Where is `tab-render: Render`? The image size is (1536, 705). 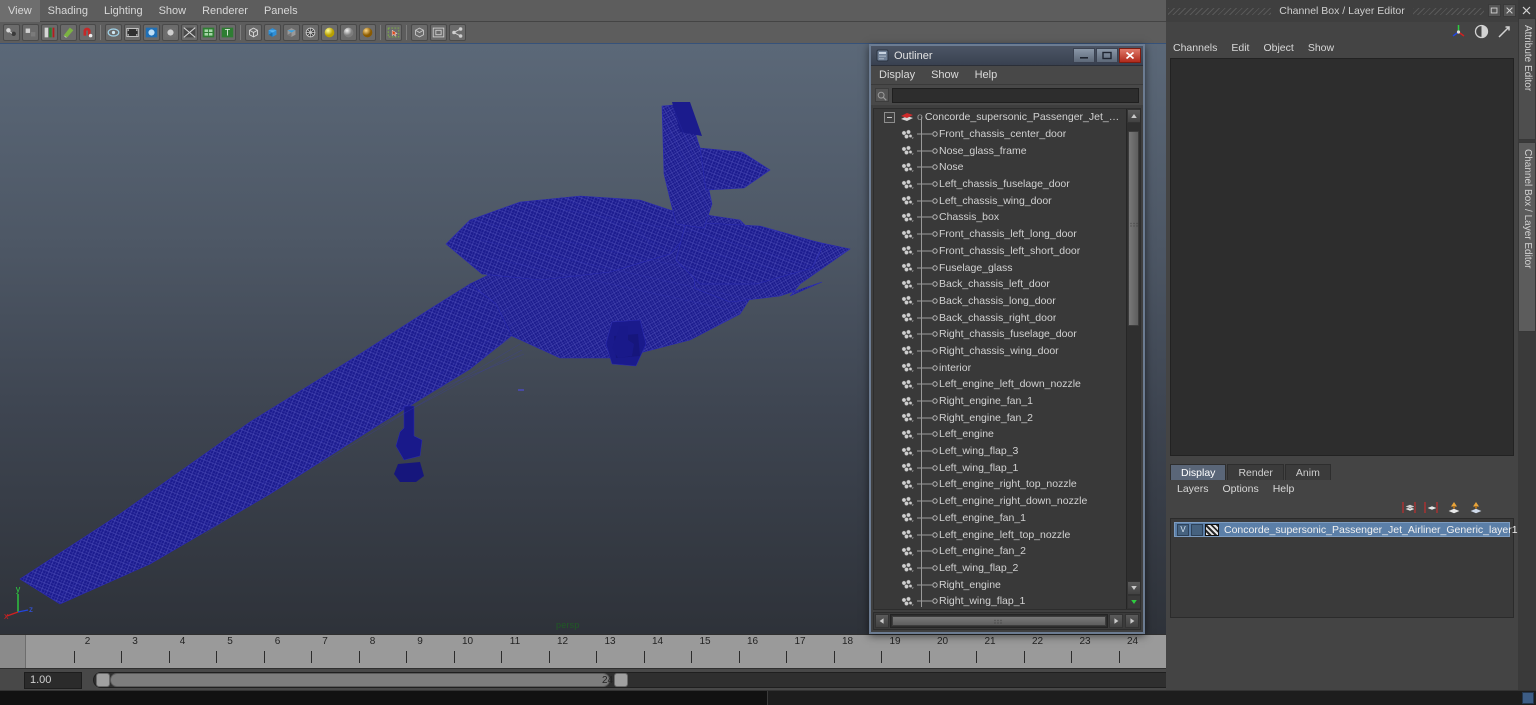
tab-render: Render is located at coordinates (1255, 472).